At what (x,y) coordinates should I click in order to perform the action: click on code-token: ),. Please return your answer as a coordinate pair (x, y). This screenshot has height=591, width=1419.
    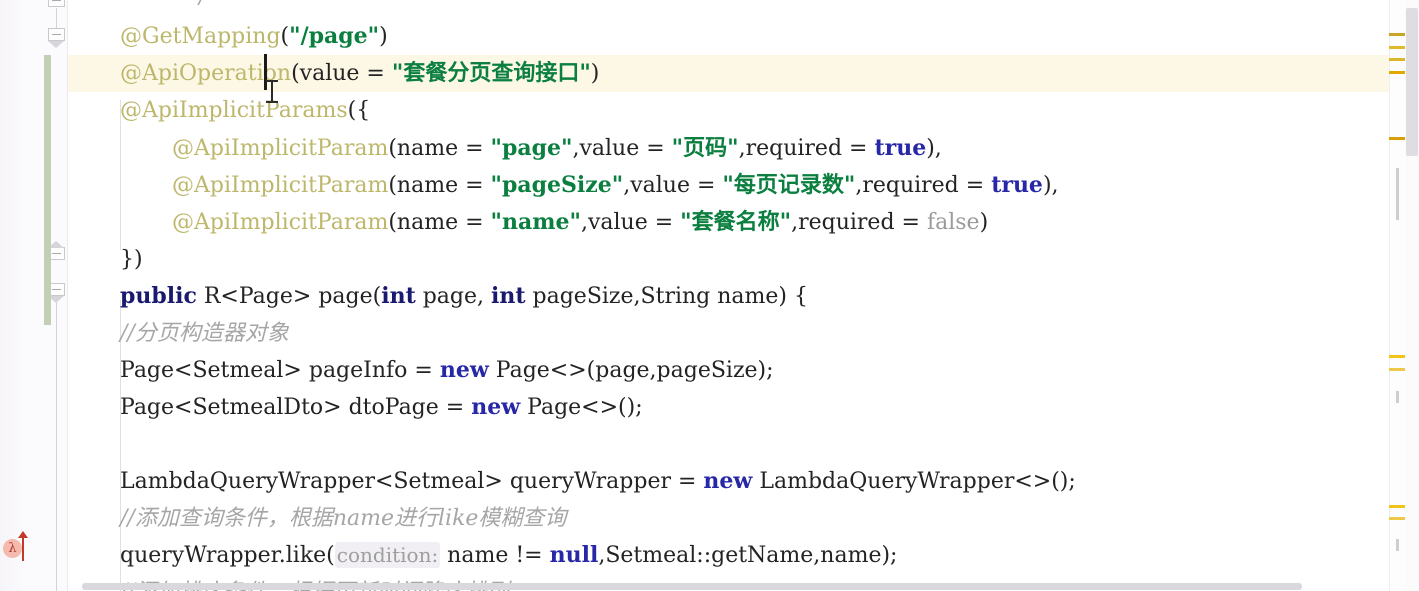
    Looking at the image, I should click on (1050, 185).